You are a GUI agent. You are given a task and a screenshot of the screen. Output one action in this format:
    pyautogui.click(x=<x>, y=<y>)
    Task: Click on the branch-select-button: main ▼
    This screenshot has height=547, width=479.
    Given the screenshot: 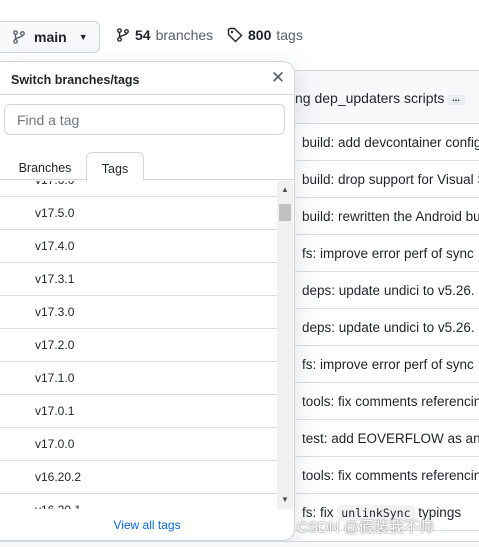 What is the action you would take?
    pyautogui.click(x=50, y=37)
    